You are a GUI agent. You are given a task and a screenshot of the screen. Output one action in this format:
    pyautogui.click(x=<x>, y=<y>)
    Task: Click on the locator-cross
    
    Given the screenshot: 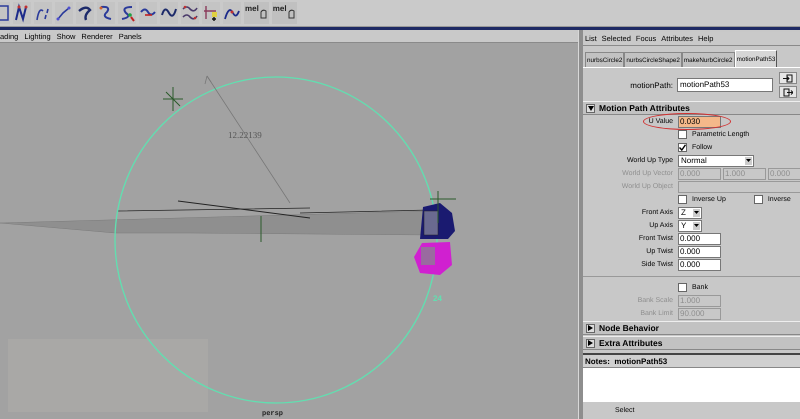 What is the action you would take?
    pyautogui.click(x=173, y=99)
    